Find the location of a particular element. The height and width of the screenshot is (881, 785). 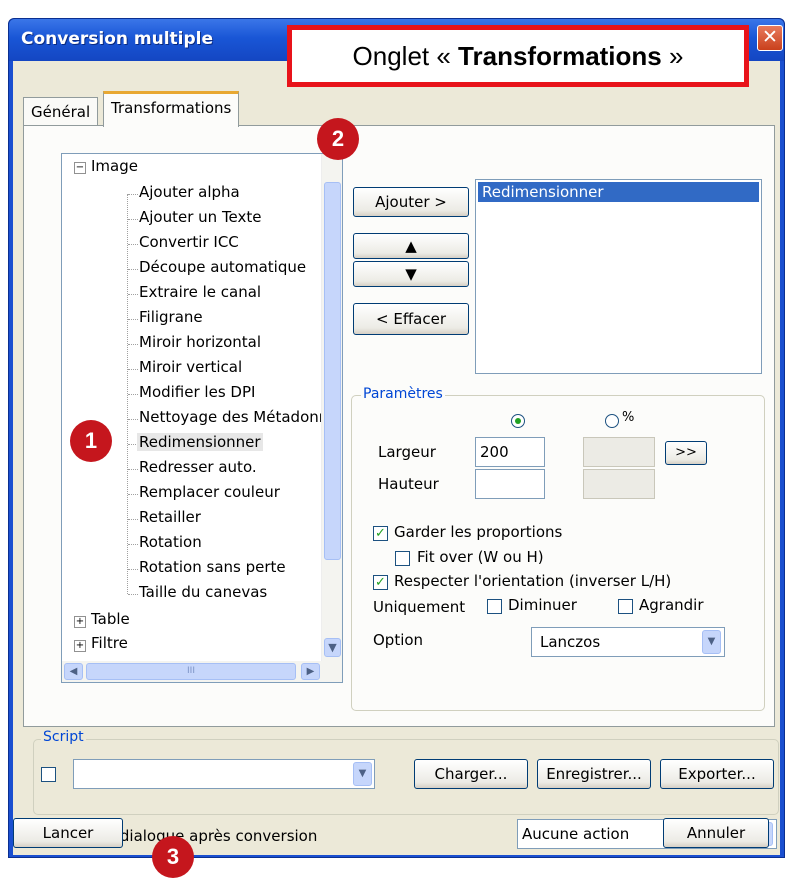

tree-item-redimensionner: Redimensionner is located at coordinates (200, 442).